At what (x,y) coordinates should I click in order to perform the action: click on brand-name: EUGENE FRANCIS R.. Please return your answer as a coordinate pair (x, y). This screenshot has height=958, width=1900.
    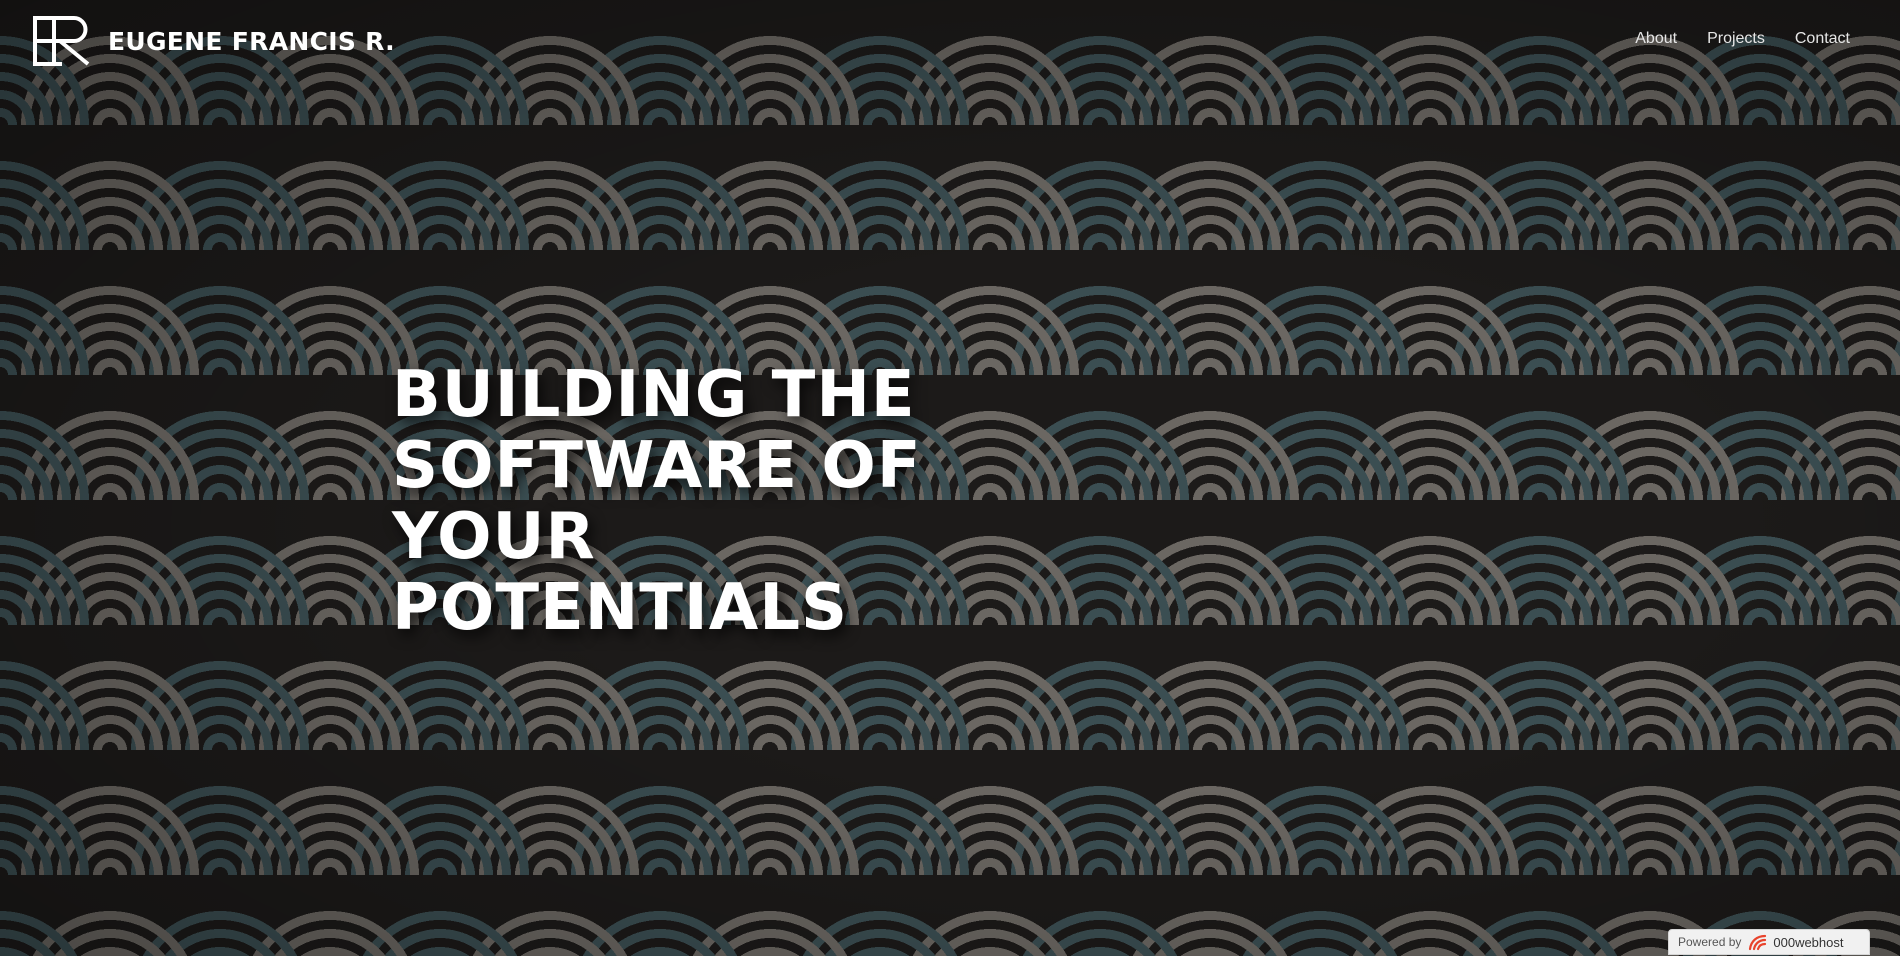
    Looking at the image, I should click on (251, 41).